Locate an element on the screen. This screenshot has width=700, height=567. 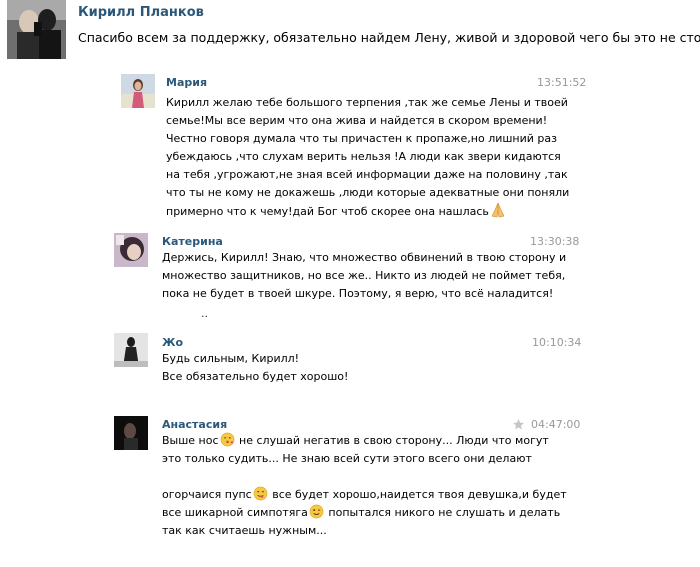
comment-author-name: Мария is located at coordinates (186, 82).